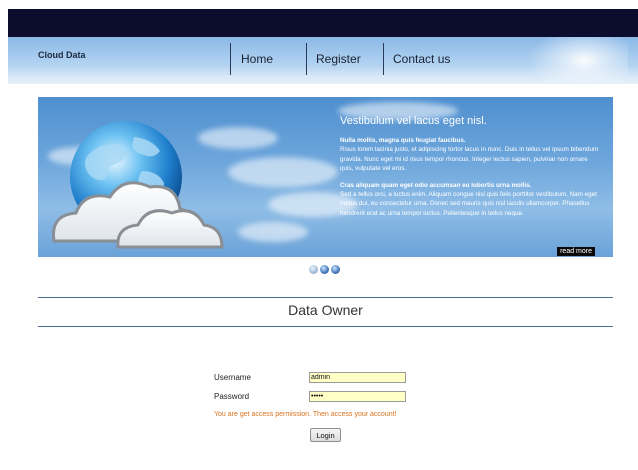 Image resolution: width=638 pixels, height=470 pixels. What do you see at coordinates (232, 396) in the screenshot?
I see `password-label: Password` at bounding box center [232, 396].